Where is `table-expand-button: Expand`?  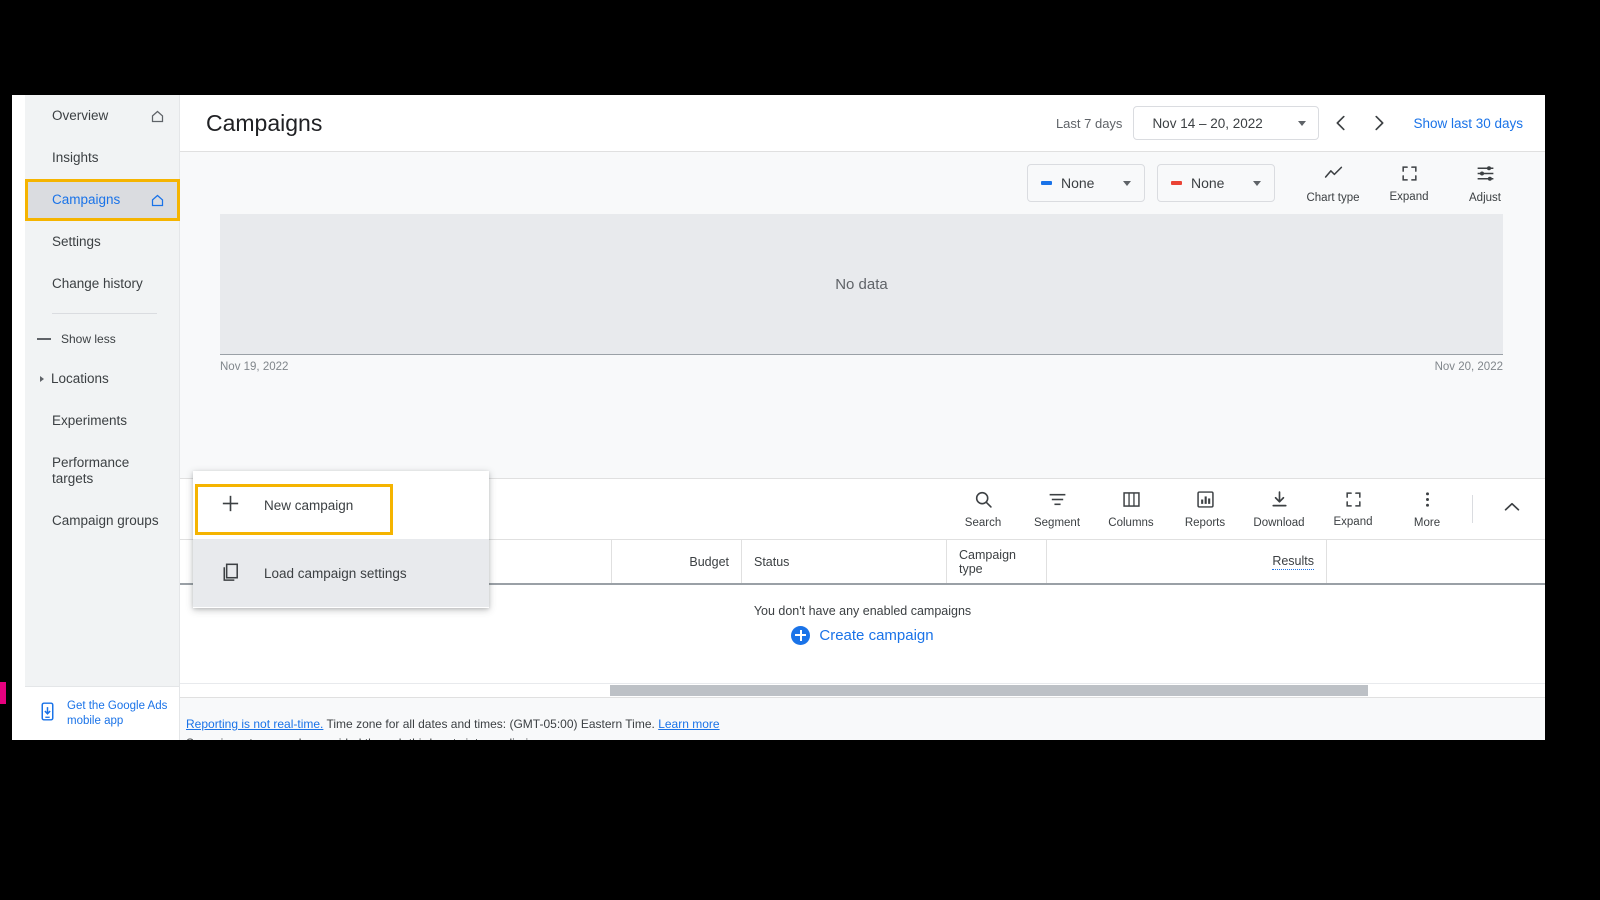 table-expand-button: Expand is located at coordinates (1353, 509).